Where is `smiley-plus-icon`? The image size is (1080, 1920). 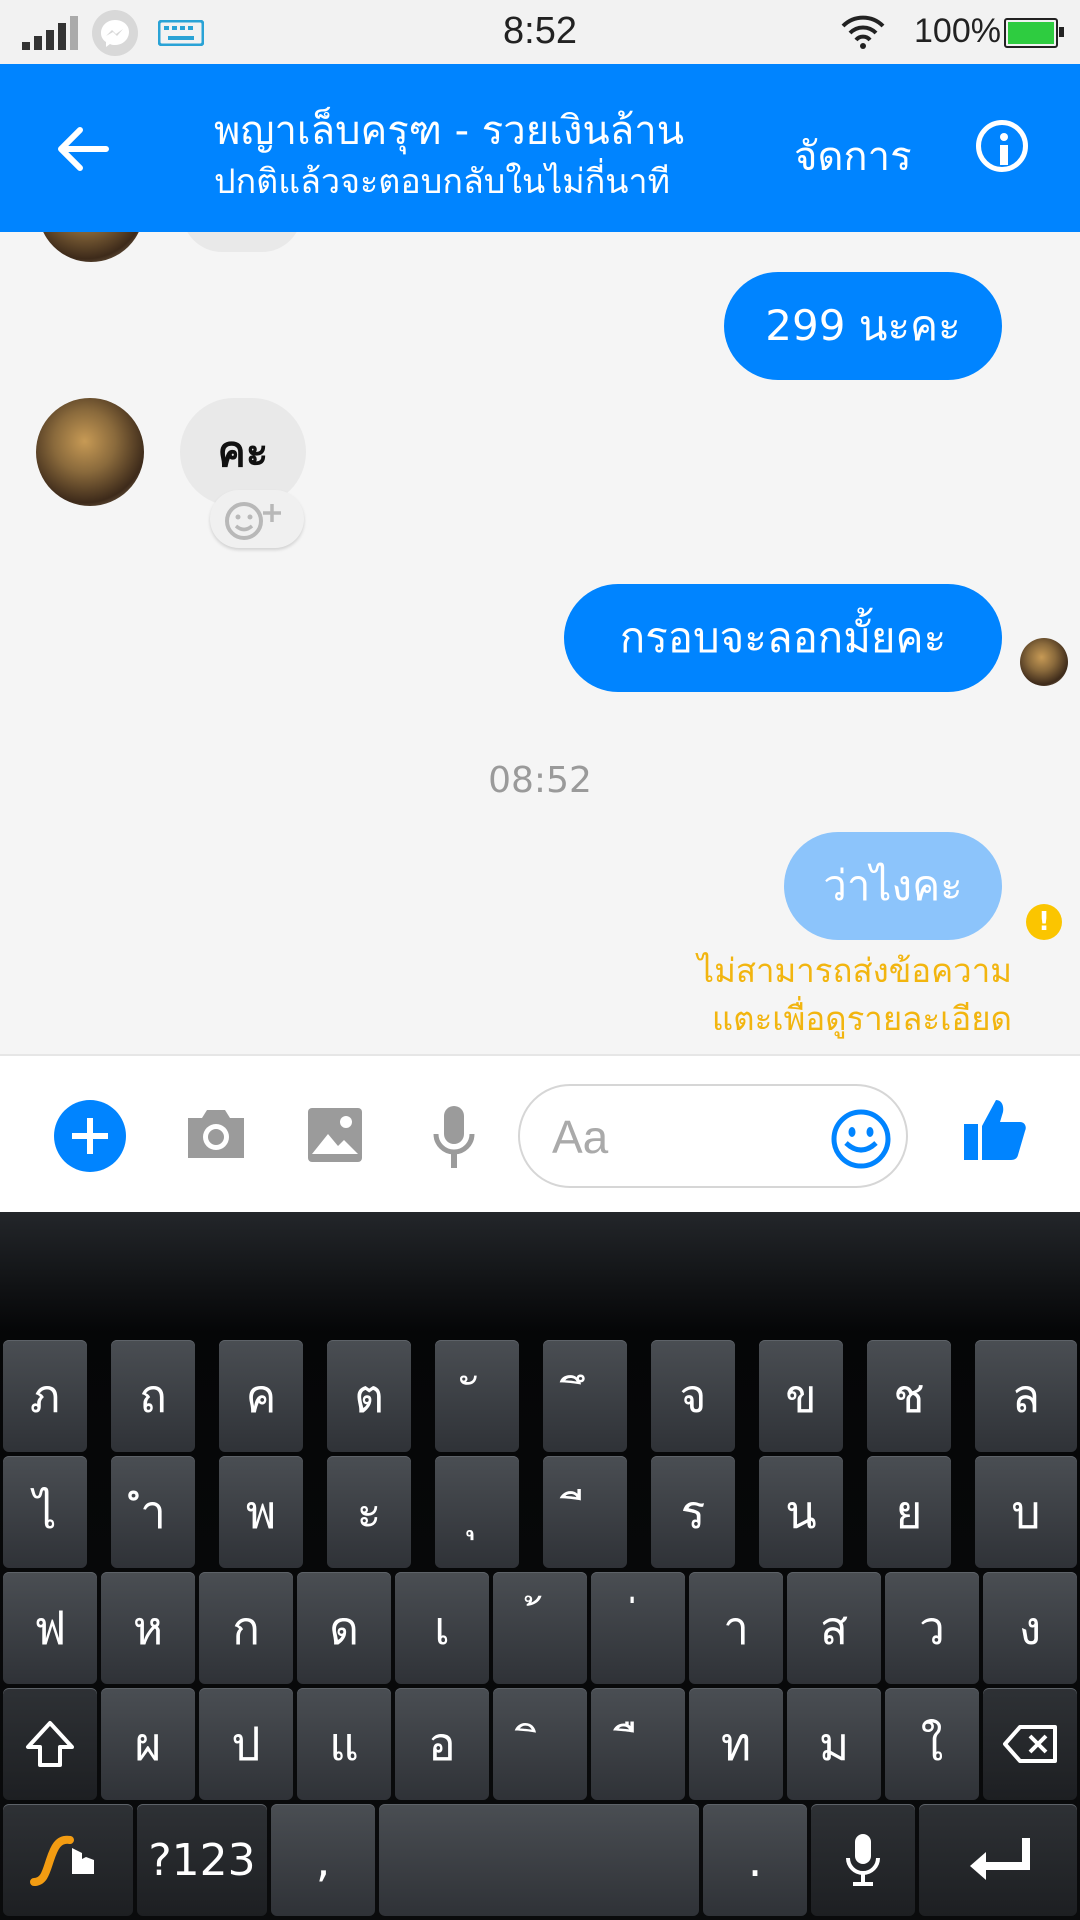
smiley-plus-icon is located at coordinates (253, 521).